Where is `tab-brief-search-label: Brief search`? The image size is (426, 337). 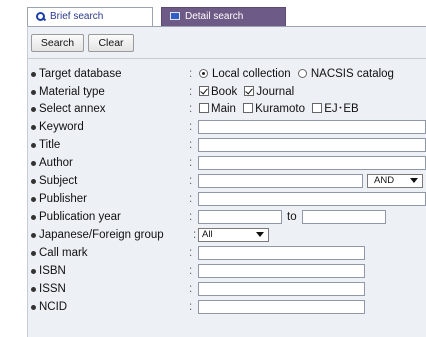
tab-brief-search-label: Brief search is located at coordinates (77, 16).